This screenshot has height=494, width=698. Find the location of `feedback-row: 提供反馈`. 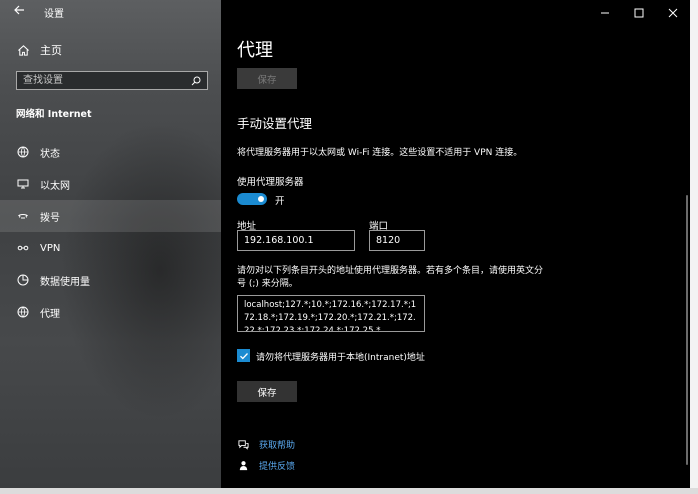

feedback-row: 提供反馈 is located at coordinates (266, 465).